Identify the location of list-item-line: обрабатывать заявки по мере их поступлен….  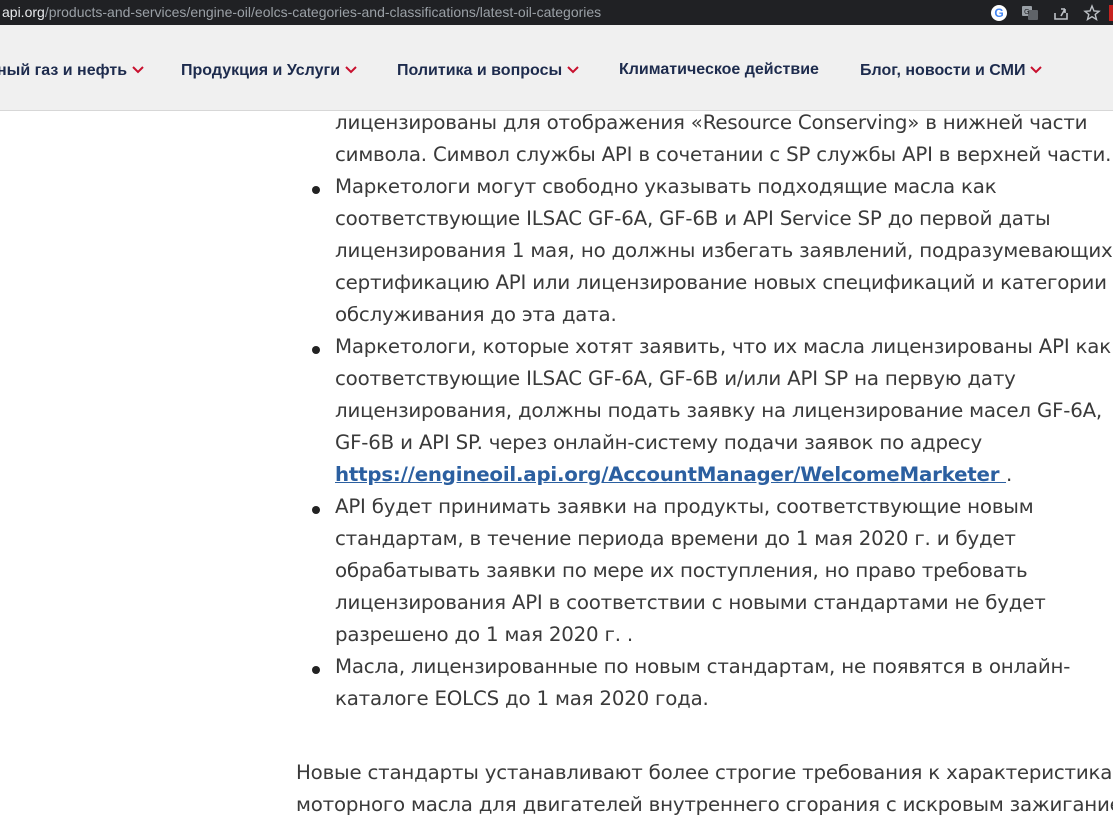
(681, 570).